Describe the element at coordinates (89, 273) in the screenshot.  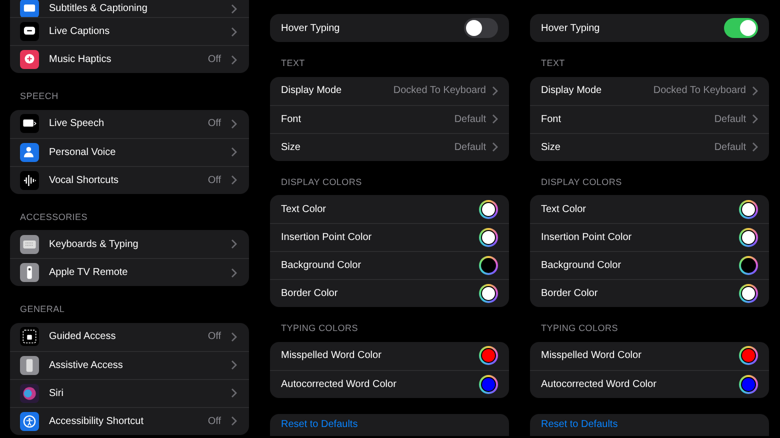
I see `row-label: Apple TV Remote` at that location.